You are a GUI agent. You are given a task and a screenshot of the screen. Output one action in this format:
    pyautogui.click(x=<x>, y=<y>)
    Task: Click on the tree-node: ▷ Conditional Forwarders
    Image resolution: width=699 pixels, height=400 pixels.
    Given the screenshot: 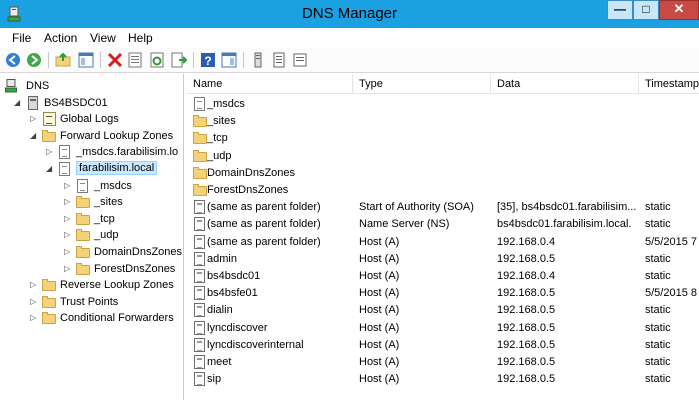 What is the action you would take?
    pyautogui.click(x=91, y=318)
    